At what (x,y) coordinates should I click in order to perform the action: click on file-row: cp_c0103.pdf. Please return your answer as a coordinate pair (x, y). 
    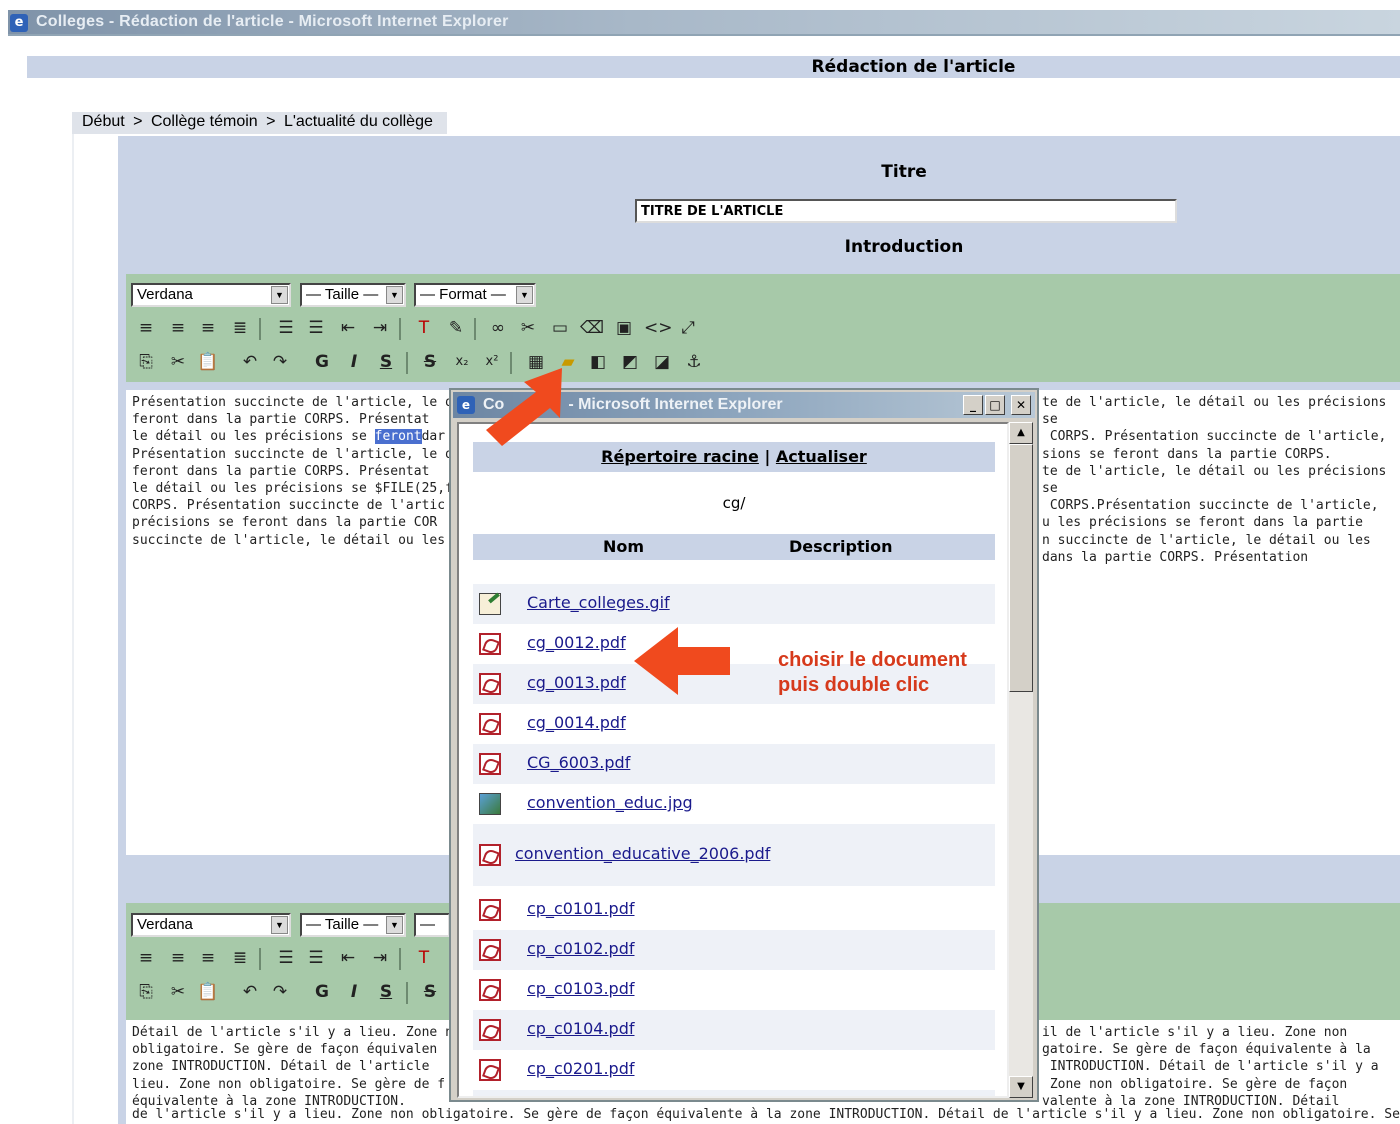
    Looking at the image, I should click on (734, 990).